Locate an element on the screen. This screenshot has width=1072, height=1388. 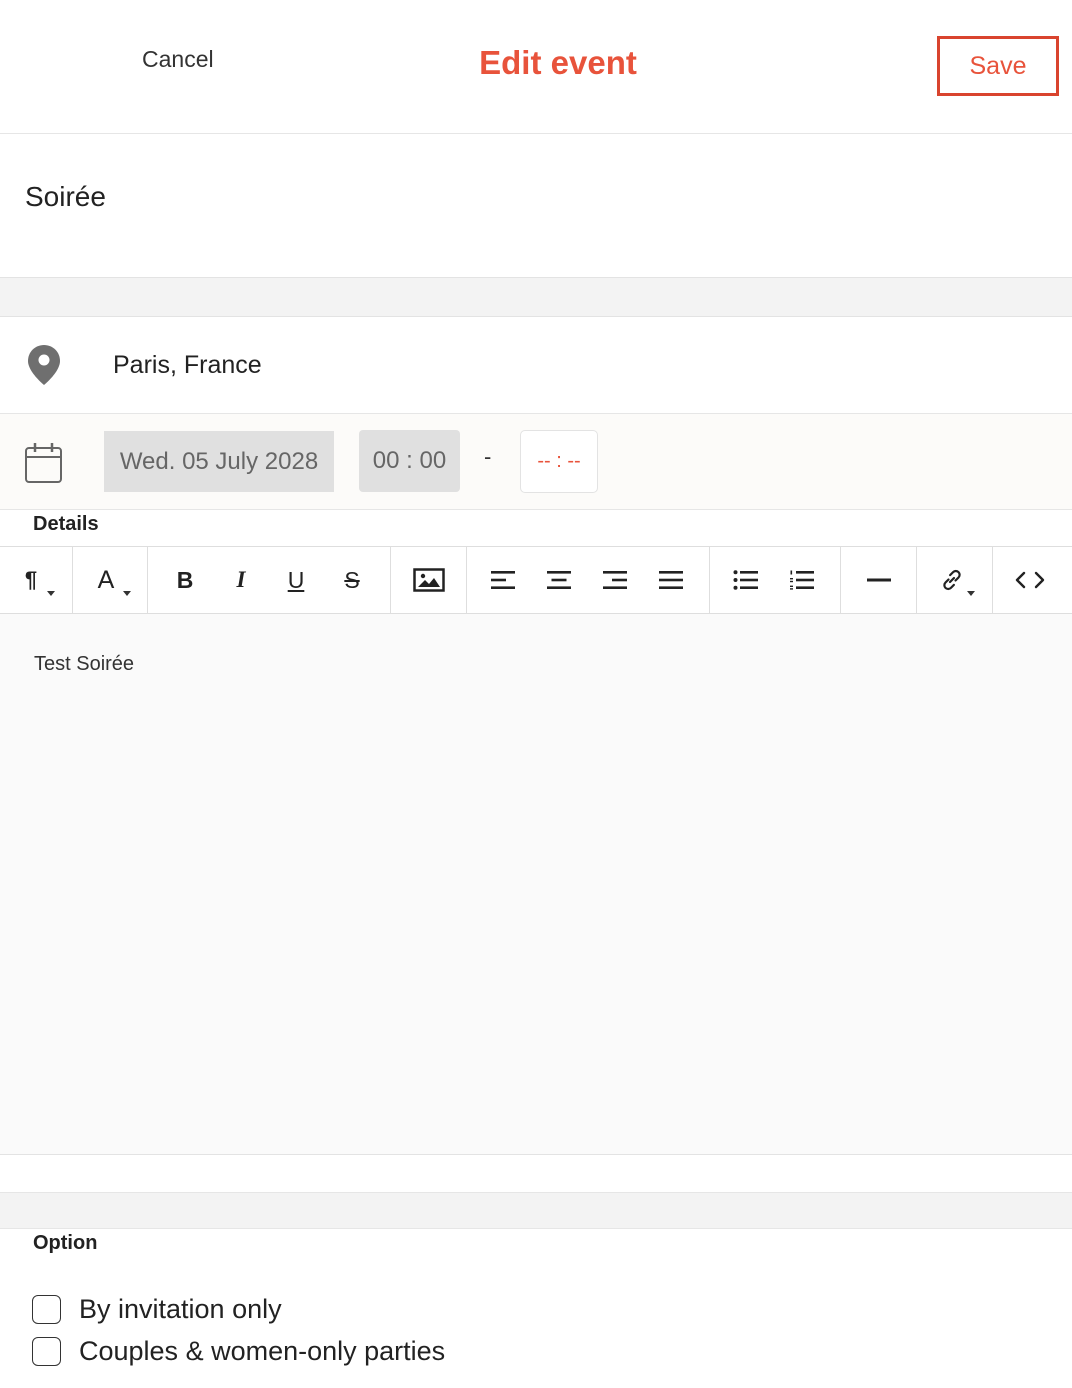
align-center-button is located at coordinates (559, 580).